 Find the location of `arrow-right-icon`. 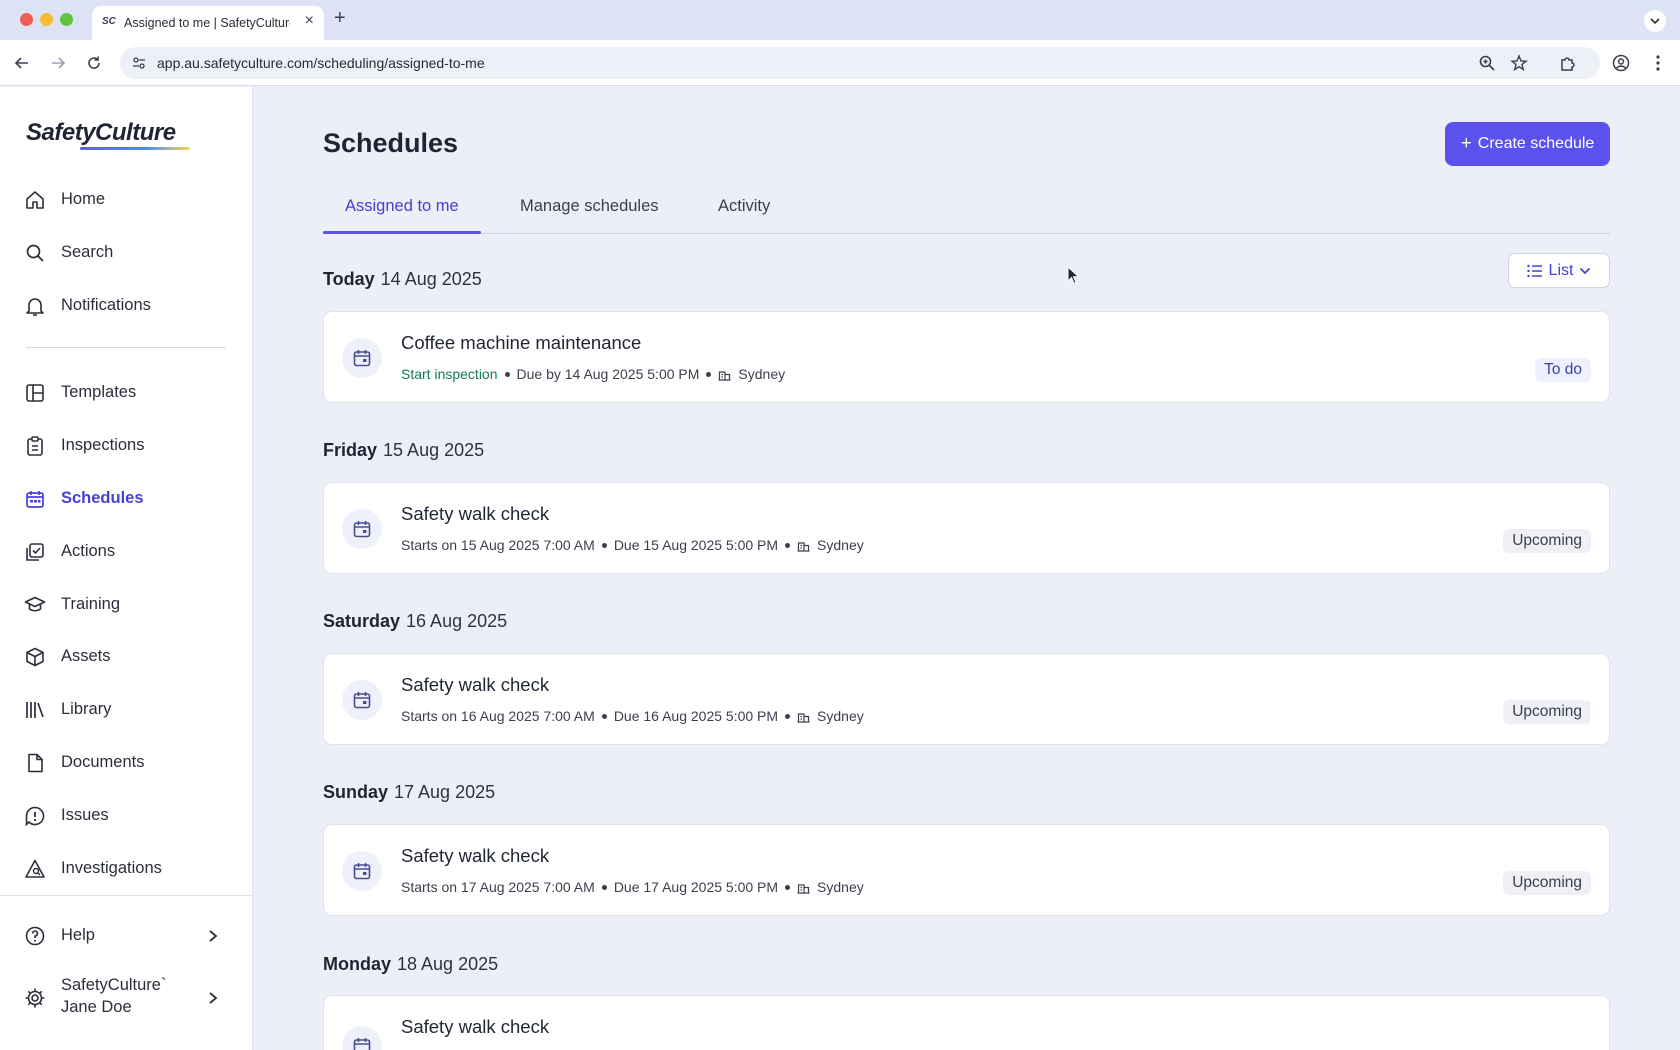

arrow-right-icon is located at coordinates (59, 63).